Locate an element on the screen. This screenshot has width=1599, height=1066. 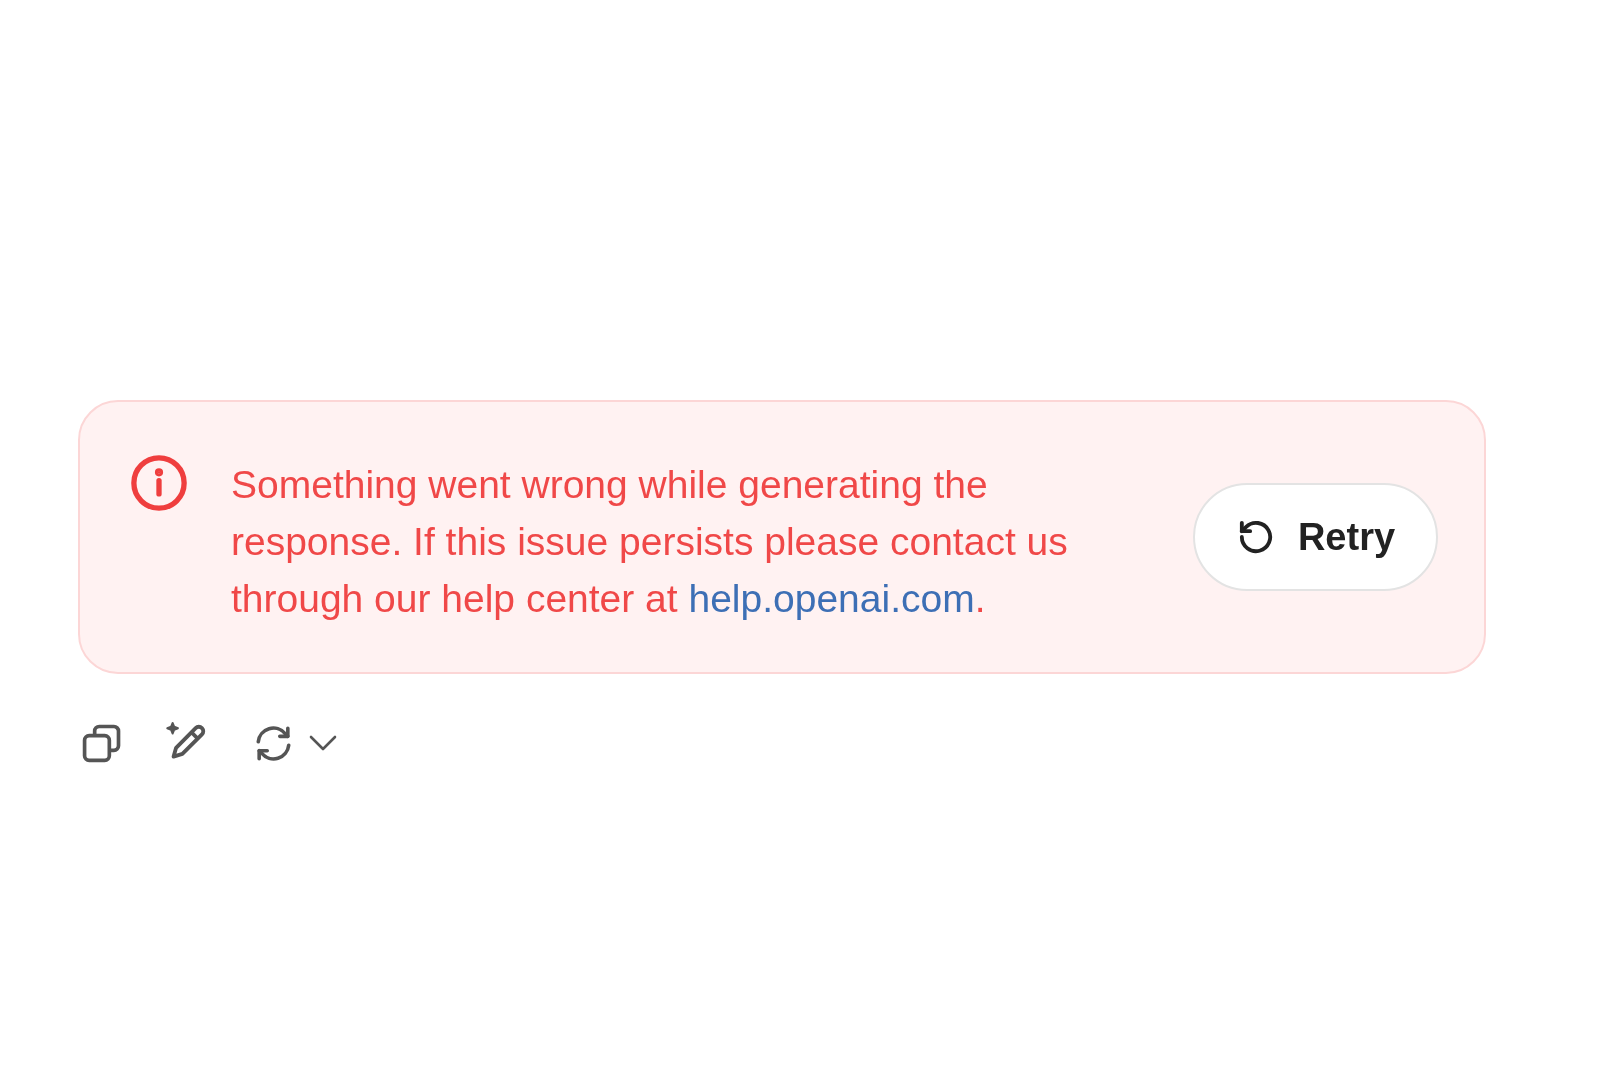
info-icon is located at coordinates (159, 482).